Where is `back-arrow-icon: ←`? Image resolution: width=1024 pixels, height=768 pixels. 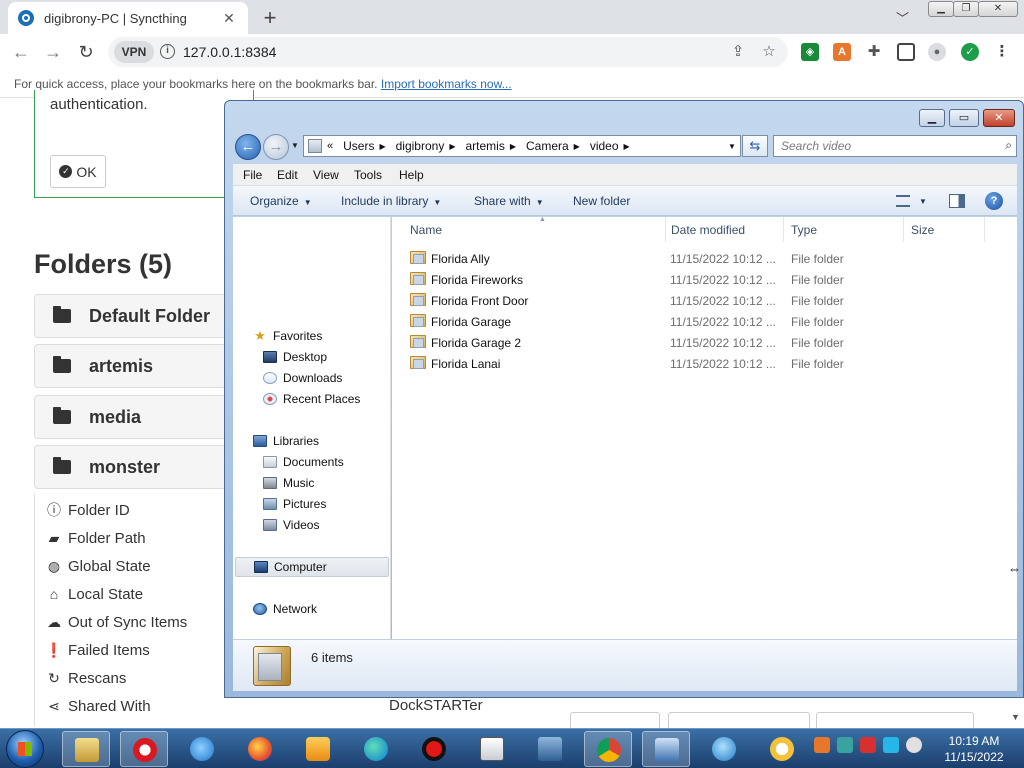
back-arrow-icon: ← is located at coordinates (21, 52).